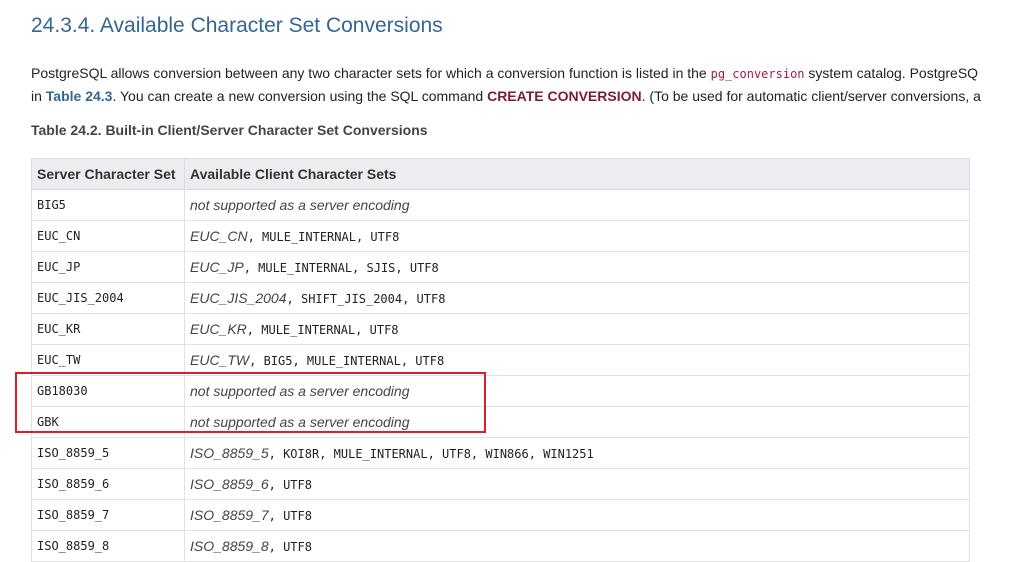  I want to click on server-charset-cell: EUC_KR, so click(108, 329).